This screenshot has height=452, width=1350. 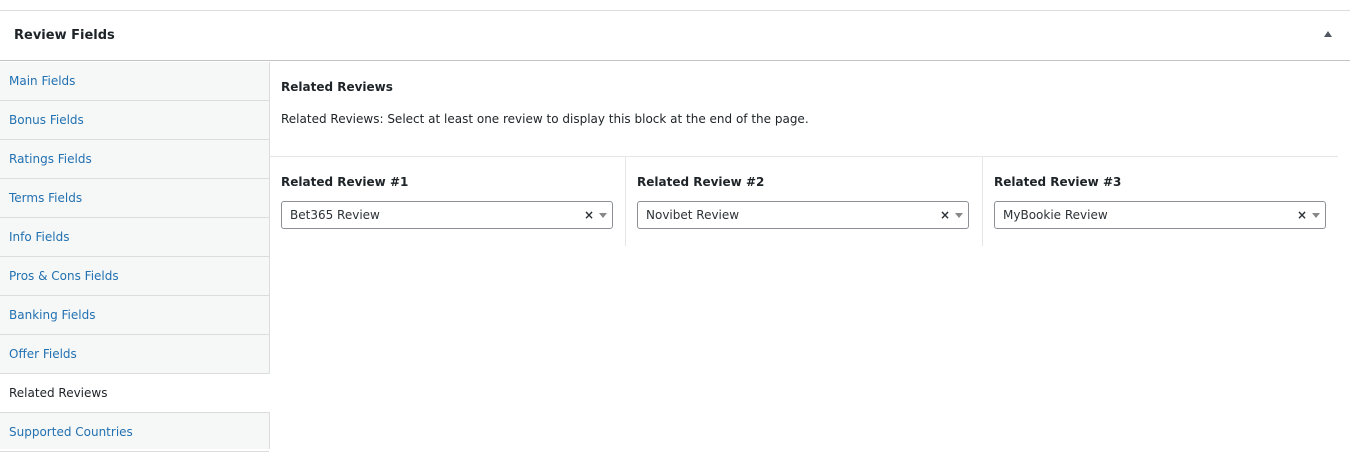 I want to click on field-label: Related Review #3, so click(x=1058, y=182).